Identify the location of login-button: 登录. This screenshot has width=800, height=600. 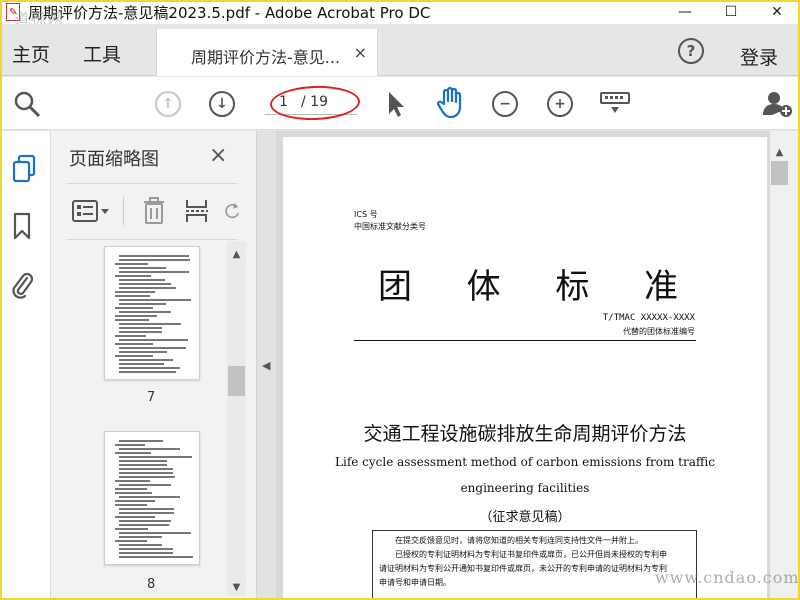
(759, 56).